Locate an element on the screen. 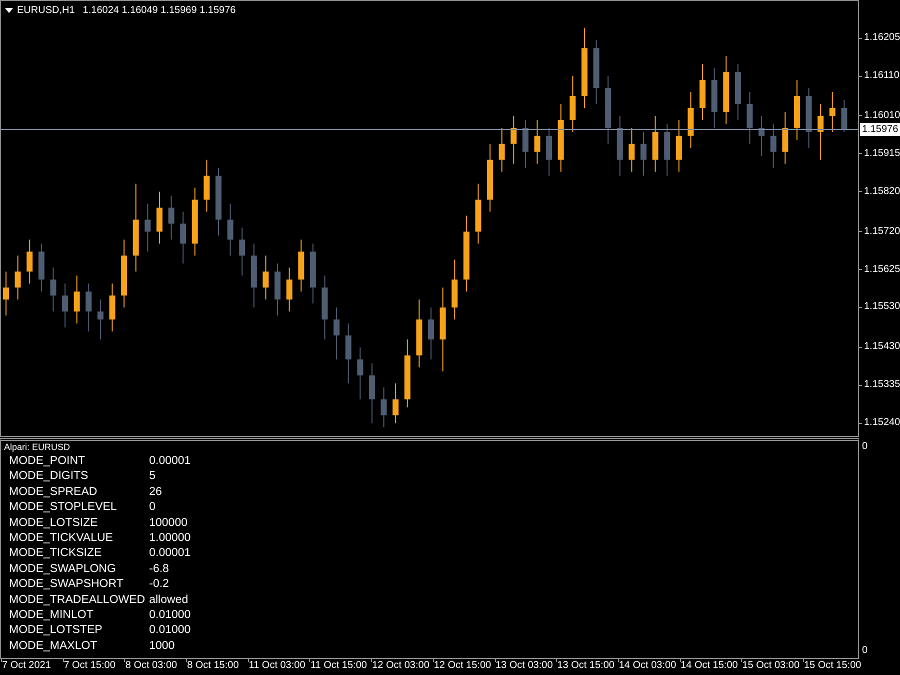 The height and width of the screenshot is (675, 900). property-name: MODE_DIGITS is located at coordinates (49, 476).